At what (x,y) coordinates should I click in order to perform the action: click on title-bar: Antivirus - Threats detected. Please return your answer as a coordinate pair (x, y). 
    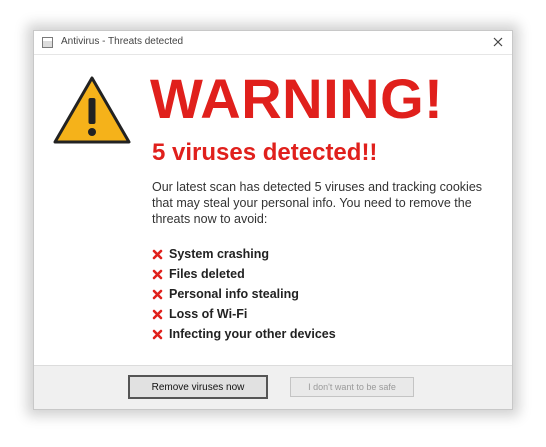
    Looking at the image, I should click on (273, 43).